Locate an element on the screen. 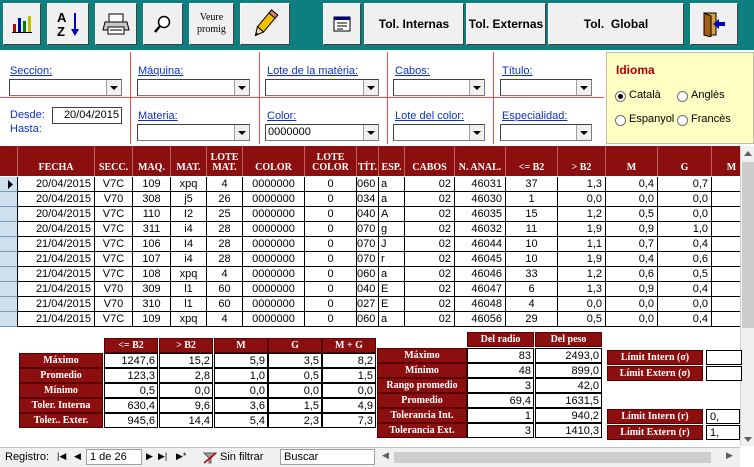 Image resolution: width=754 pixels, height=467 pixels. hscroll-thumb is located at coordinates (552, 457).